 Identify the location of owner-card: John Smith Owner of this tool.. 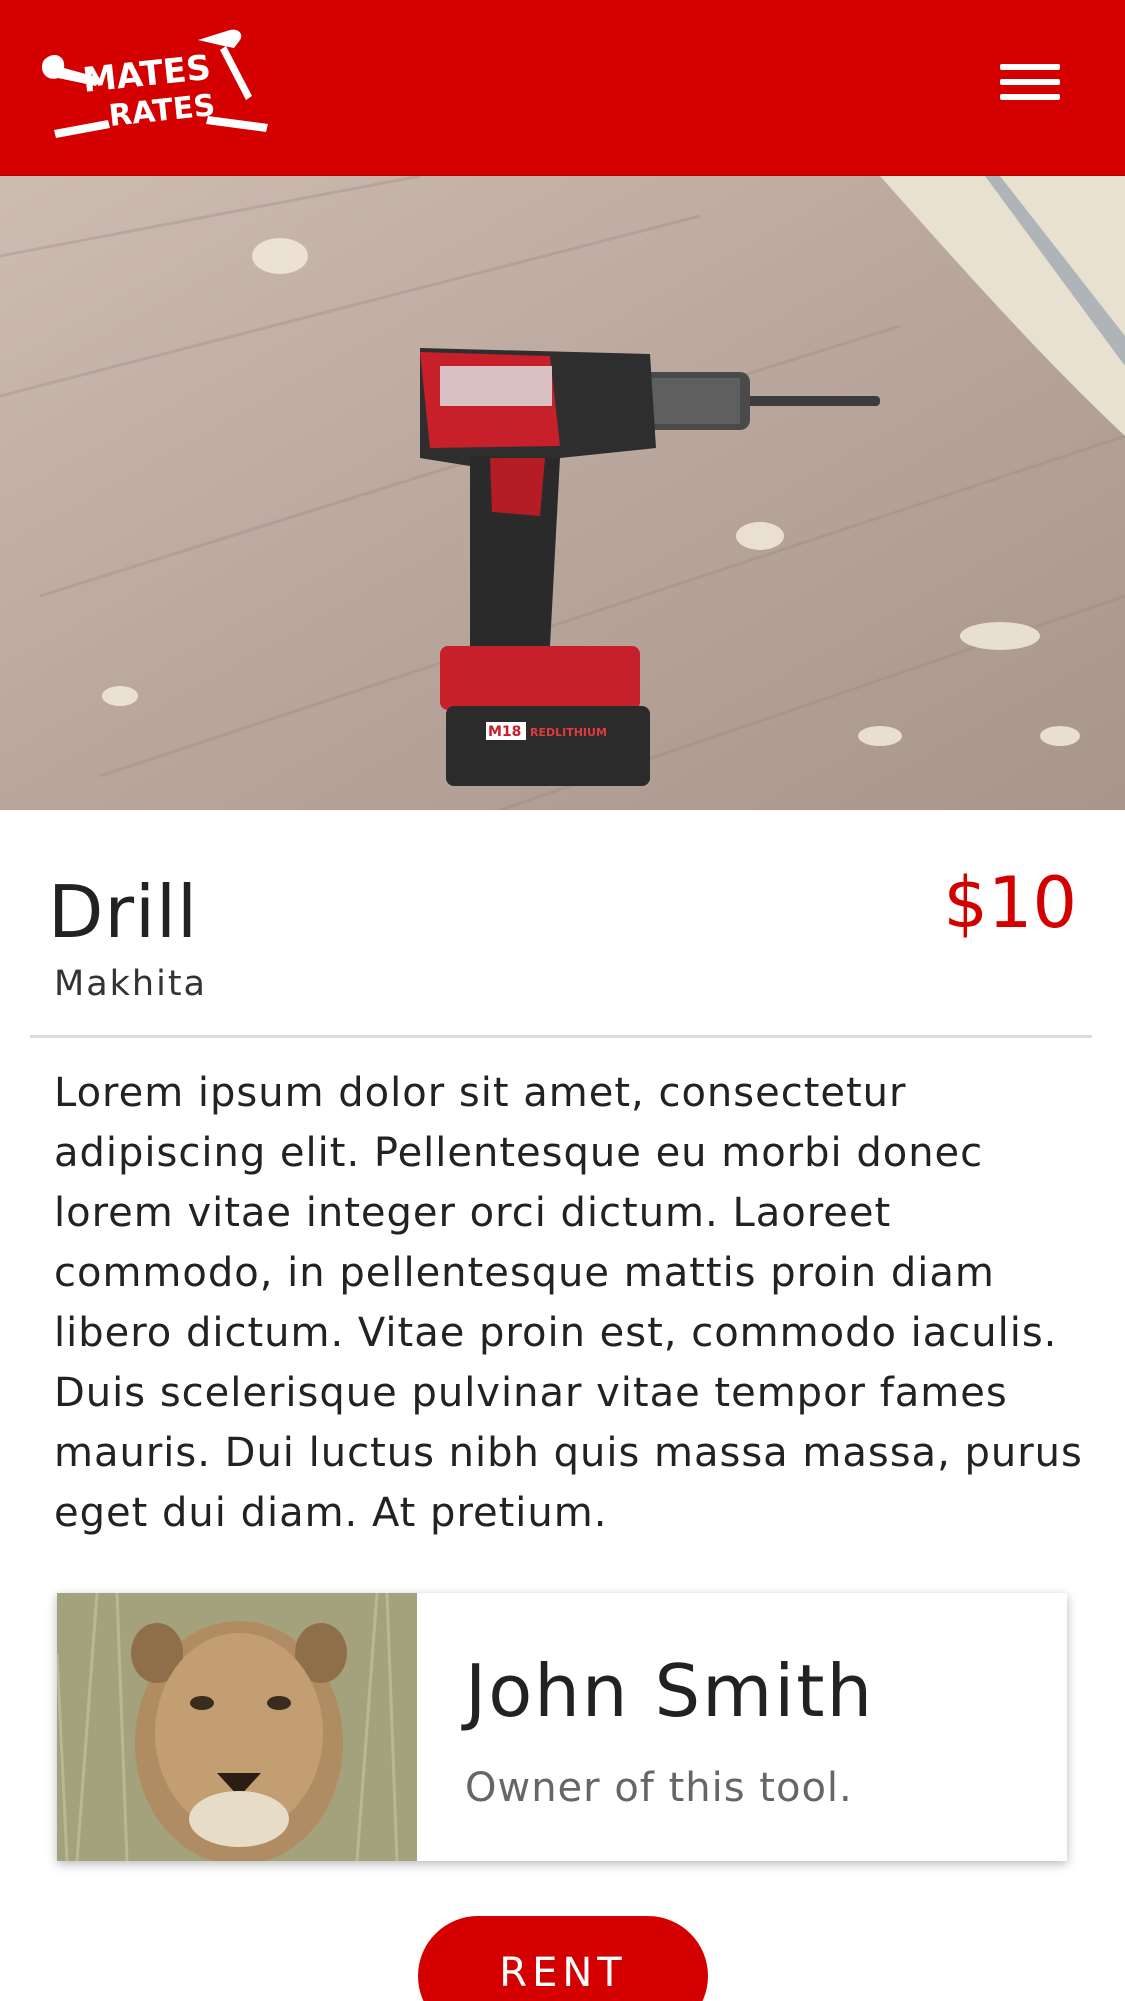
(562, 1727).